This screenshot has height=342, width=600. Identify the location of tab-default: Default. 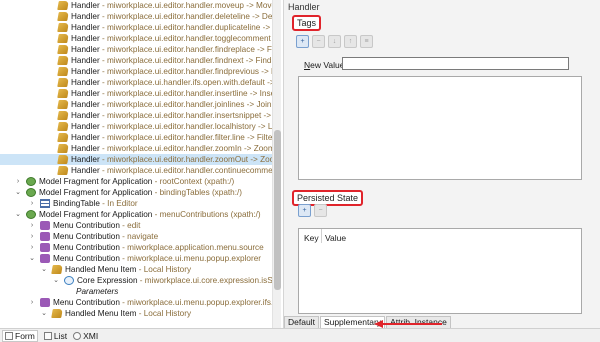
(301, 322).